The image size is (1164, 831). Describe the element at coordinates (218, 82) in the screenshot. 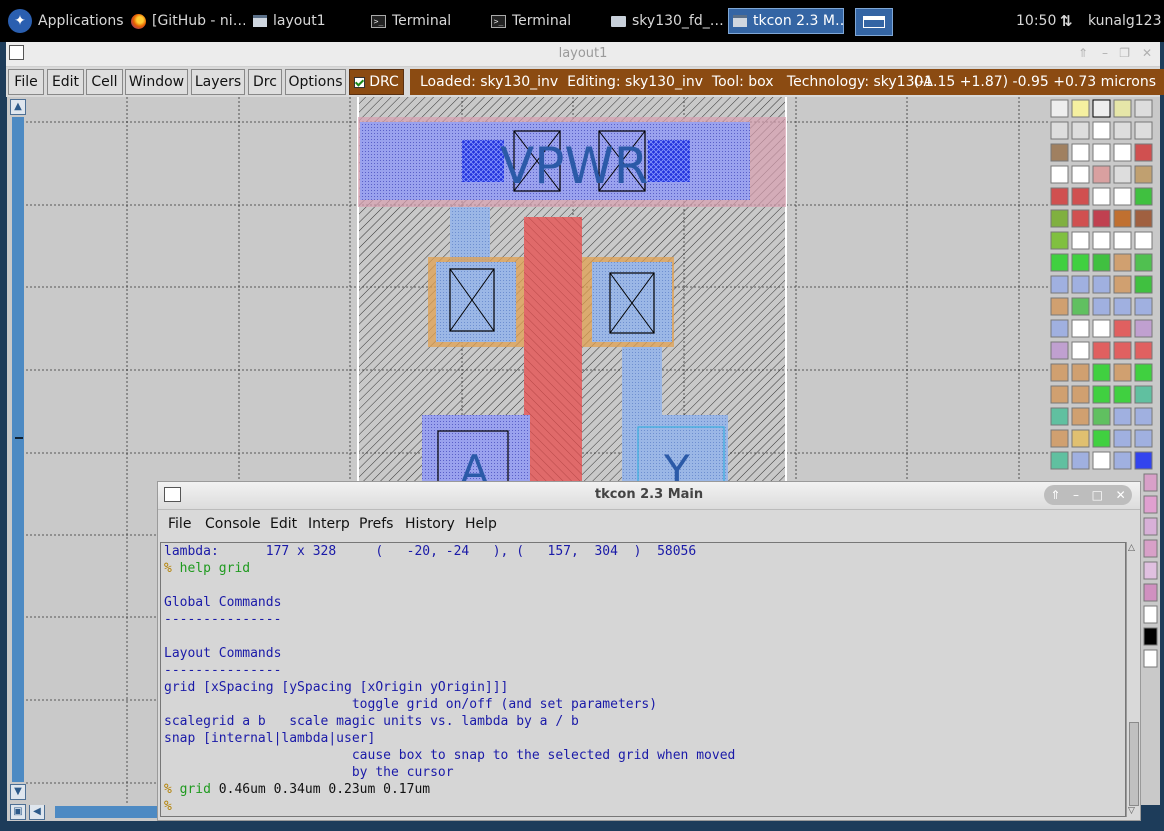

I see `menu-layers: Layers` at that location.